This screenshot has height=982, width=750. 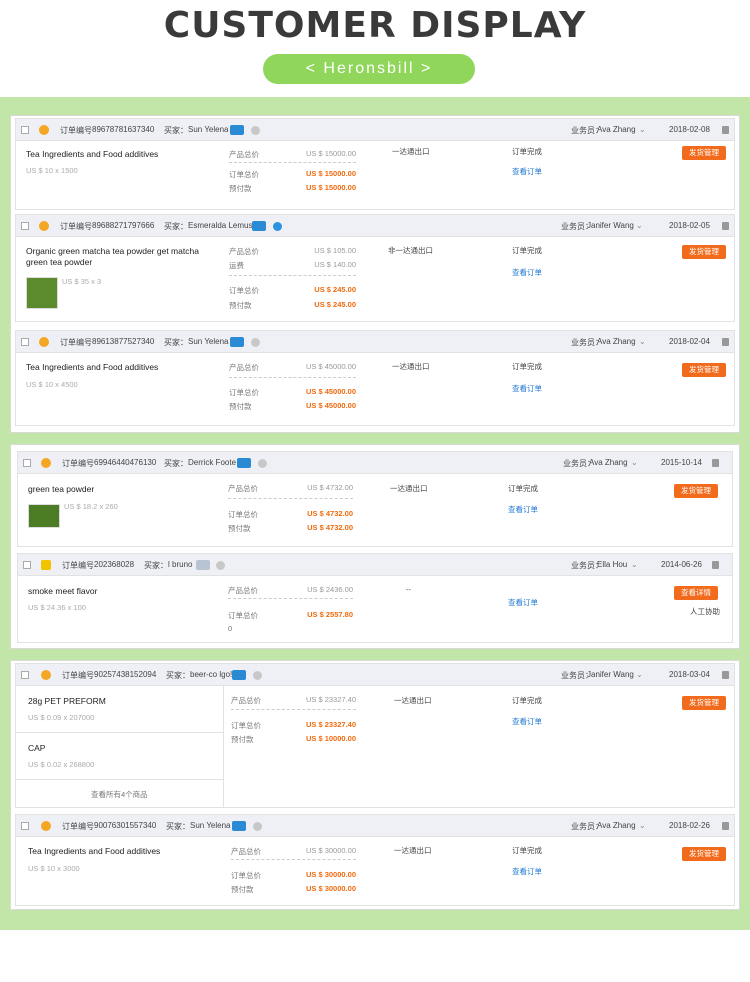 What do you see at coordinates (696, 593) in the screenshot?
I see `view-detail-button: 查看详情` at bounding box center [696, 593].